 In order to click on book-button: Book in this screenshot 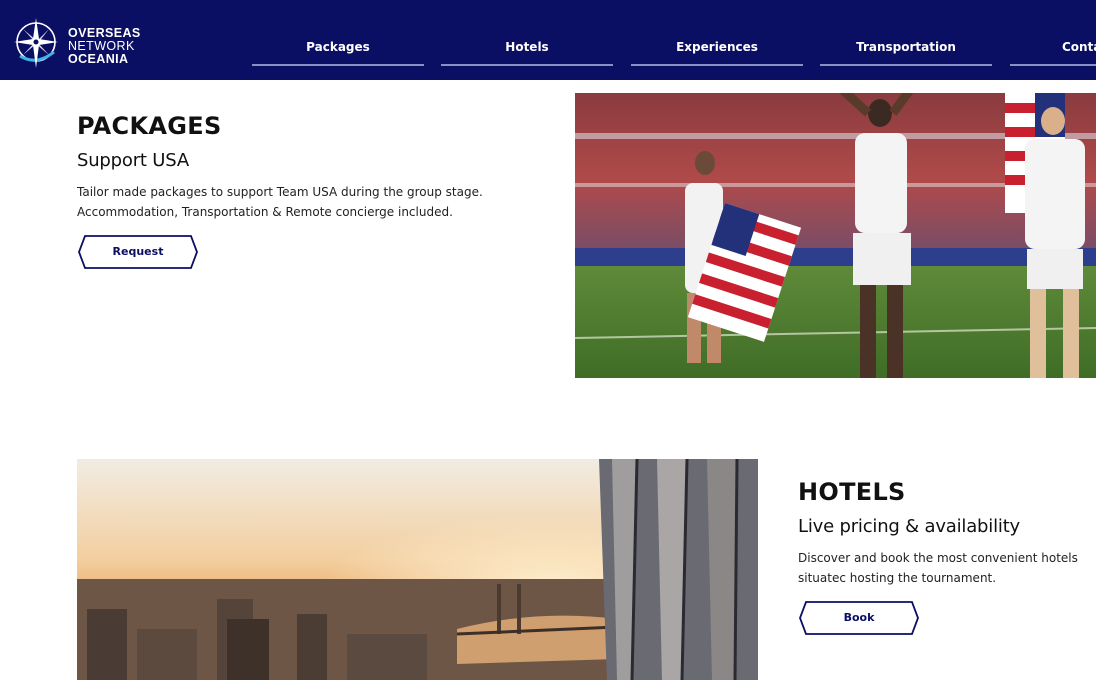, I will do `click(859, 618)`.